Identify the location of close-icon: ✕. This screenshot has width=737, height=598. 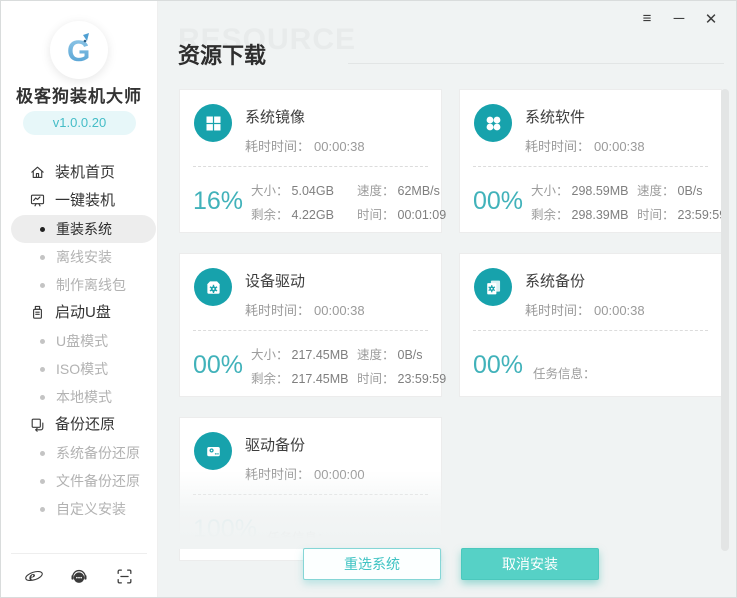
(711, 19).